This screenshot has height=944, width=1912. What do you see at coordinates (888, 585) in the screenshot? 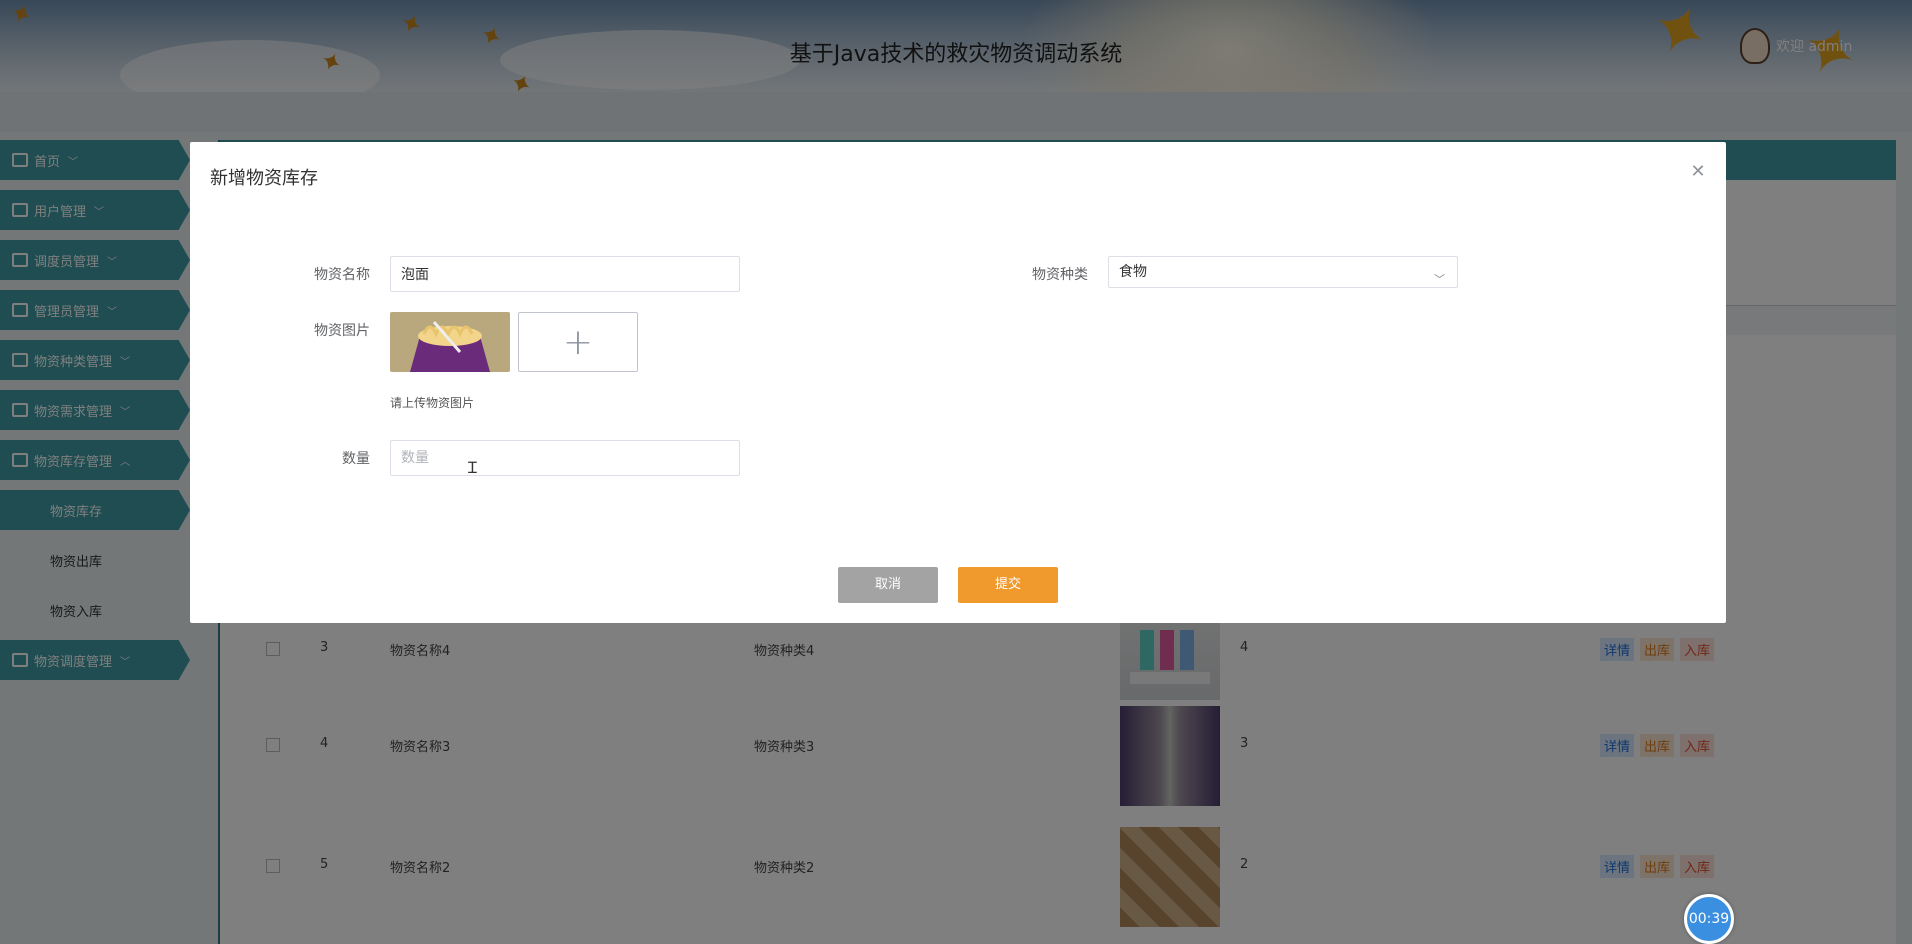
I see `cancel-button: 取消` at bounding box center [888, 585].